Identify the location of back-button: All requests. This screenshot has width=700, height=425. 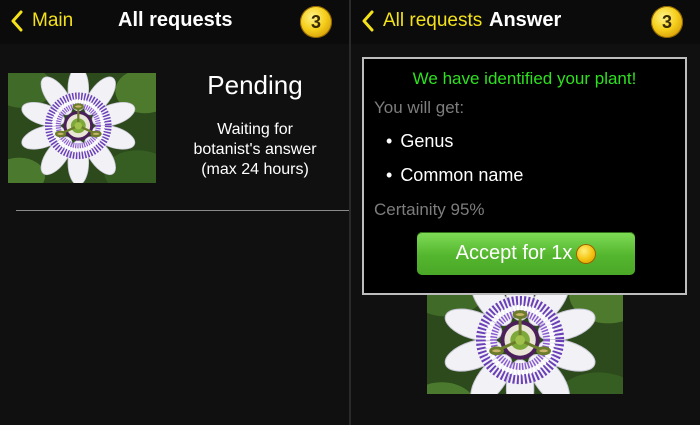
(421, 21).